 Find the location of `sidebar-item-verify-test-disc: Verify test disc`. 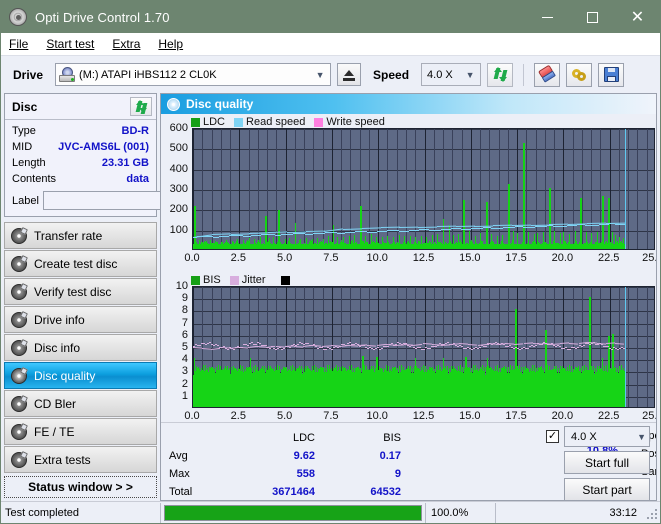

sidebar-item-verify-test-disc: Verify test disc is located at coordinates (80, 291).